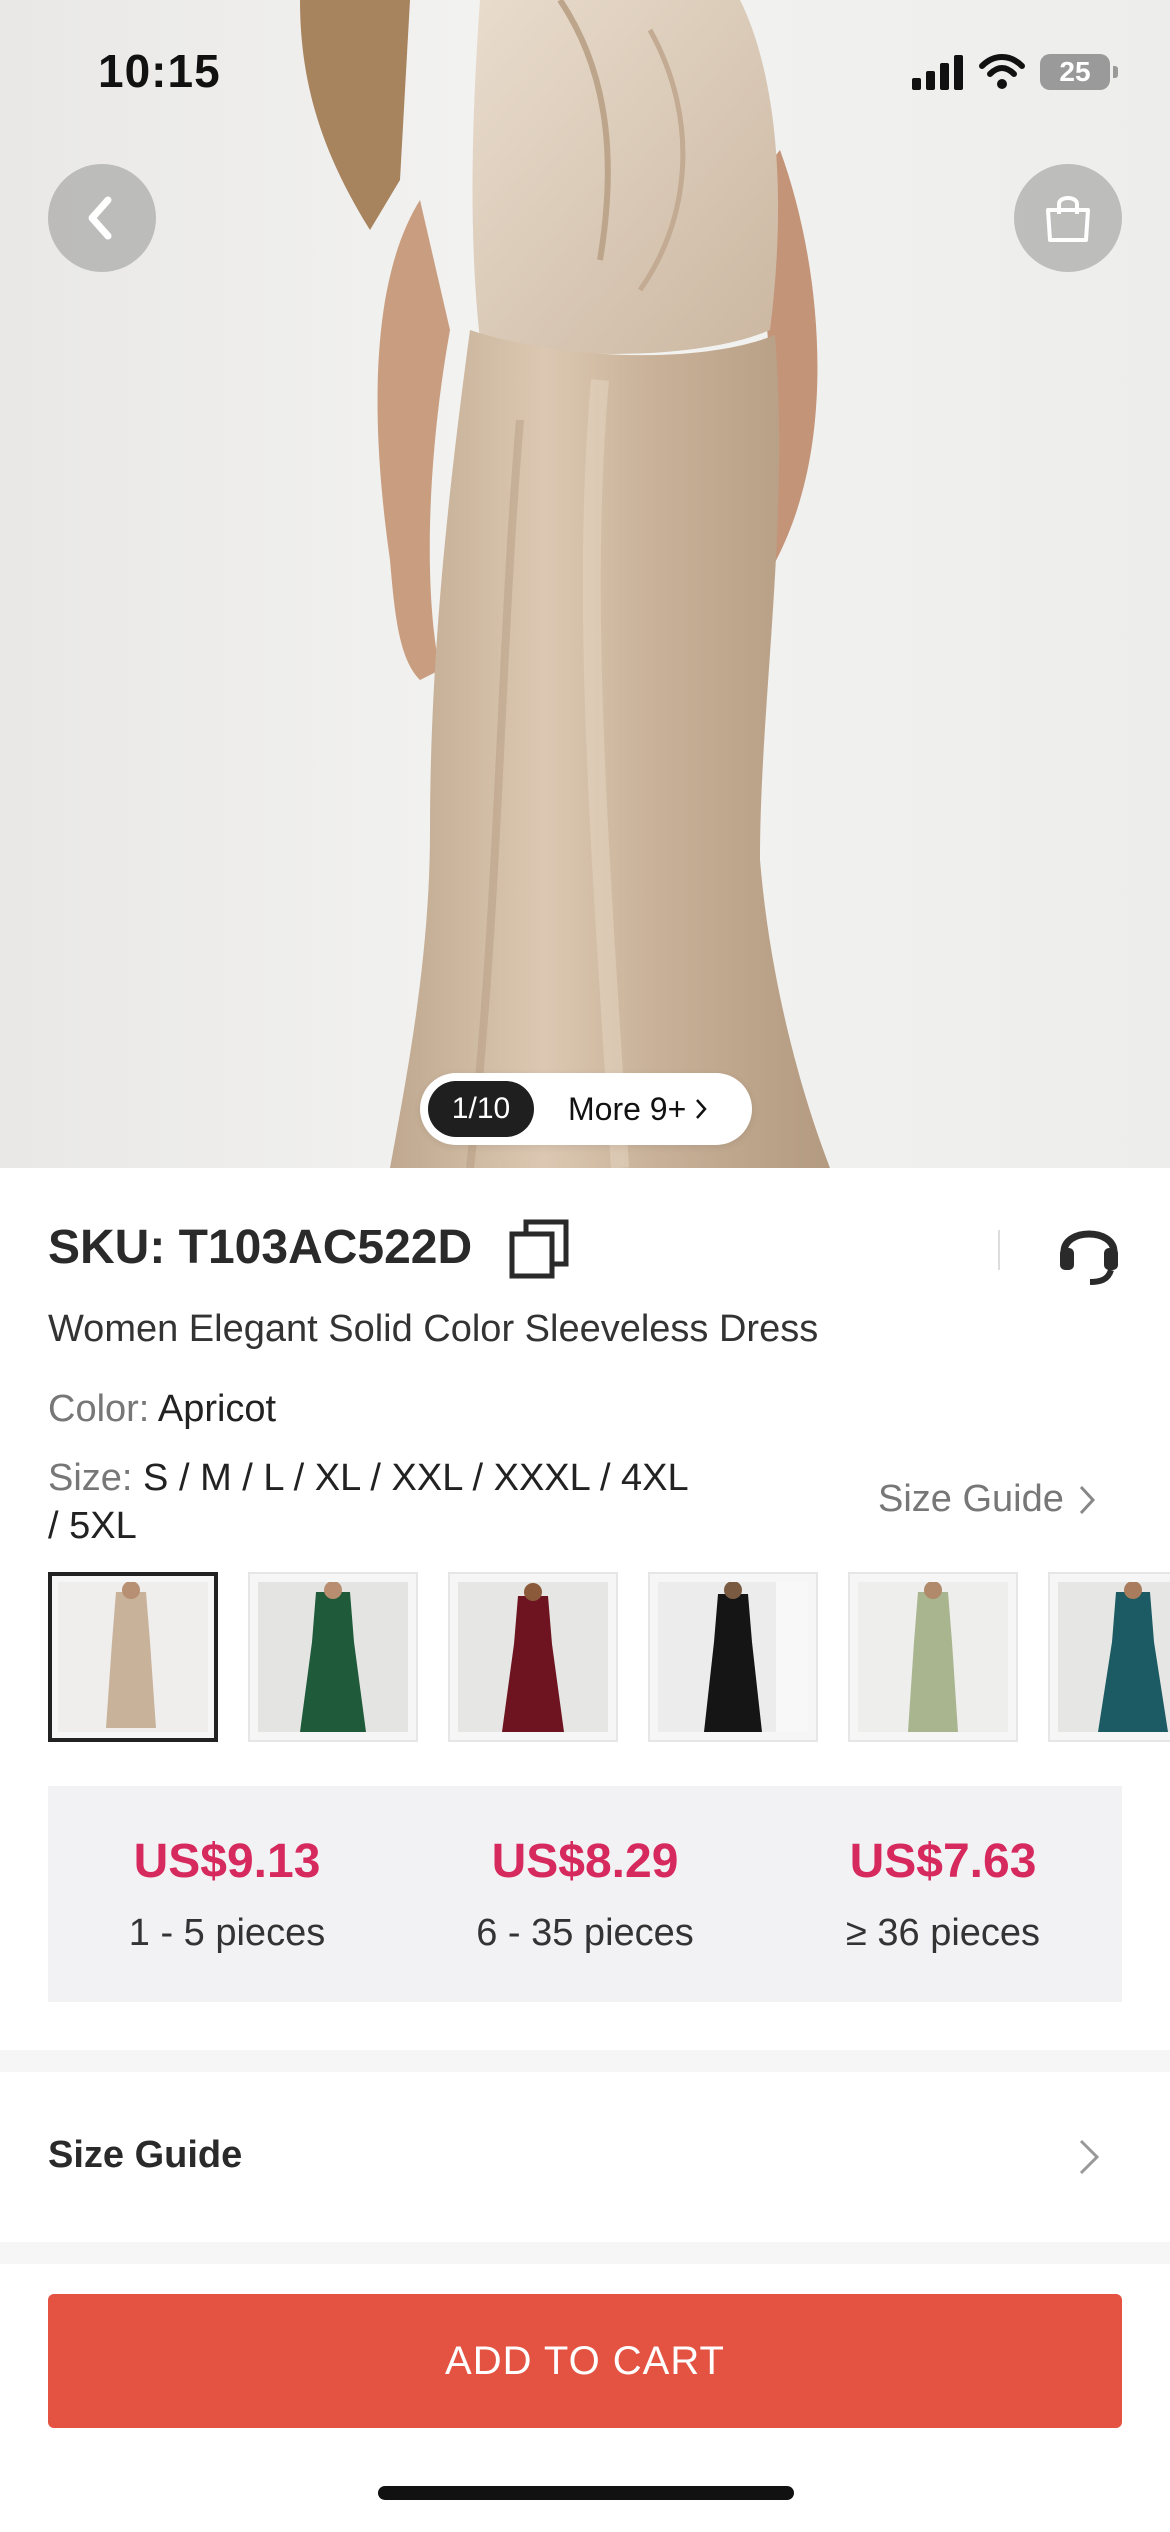 The image size is (1170, 2532). I want to click on sku-text: SKU: T103AC522D, so click(260, 1247).